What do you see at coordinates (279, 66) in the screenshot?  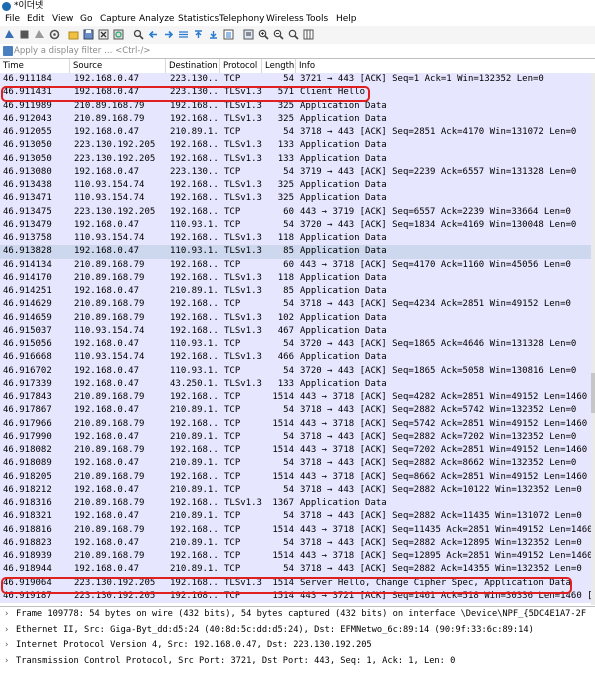 I see `column-header-length: Length` at bounding box center [279, 66].